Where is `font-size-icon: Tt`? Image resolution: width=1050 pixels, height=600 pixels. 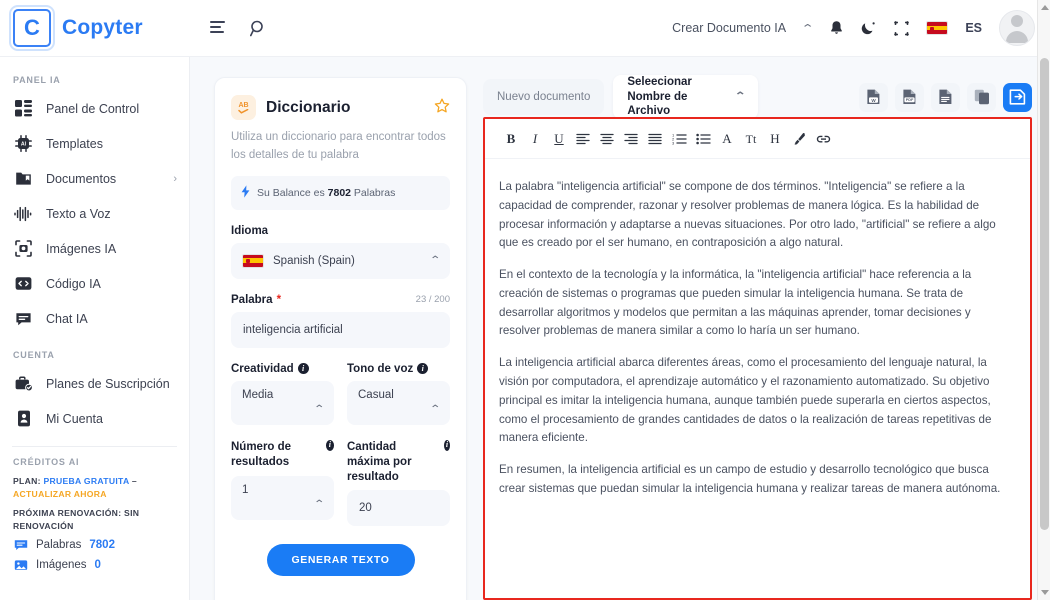
font-size-icon: Tt is located at coordinates (751, 139).